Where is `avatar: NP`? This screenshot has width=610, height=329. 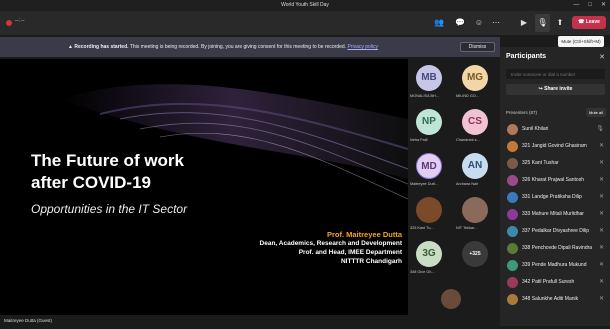 avatar: NP is located at coordinates (429, 122).